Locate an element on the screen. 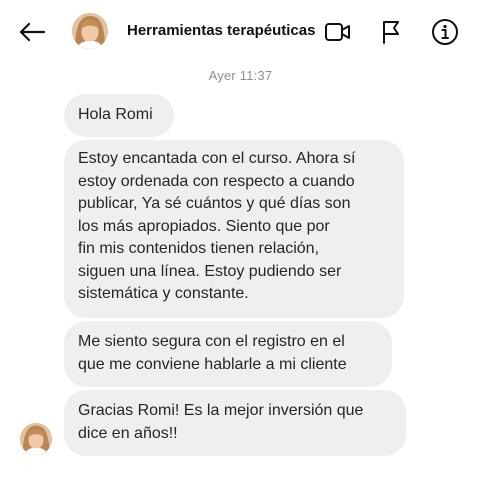 The height and width of the screenshot is (480, 481). report-button is located at coordinates (391, 32).